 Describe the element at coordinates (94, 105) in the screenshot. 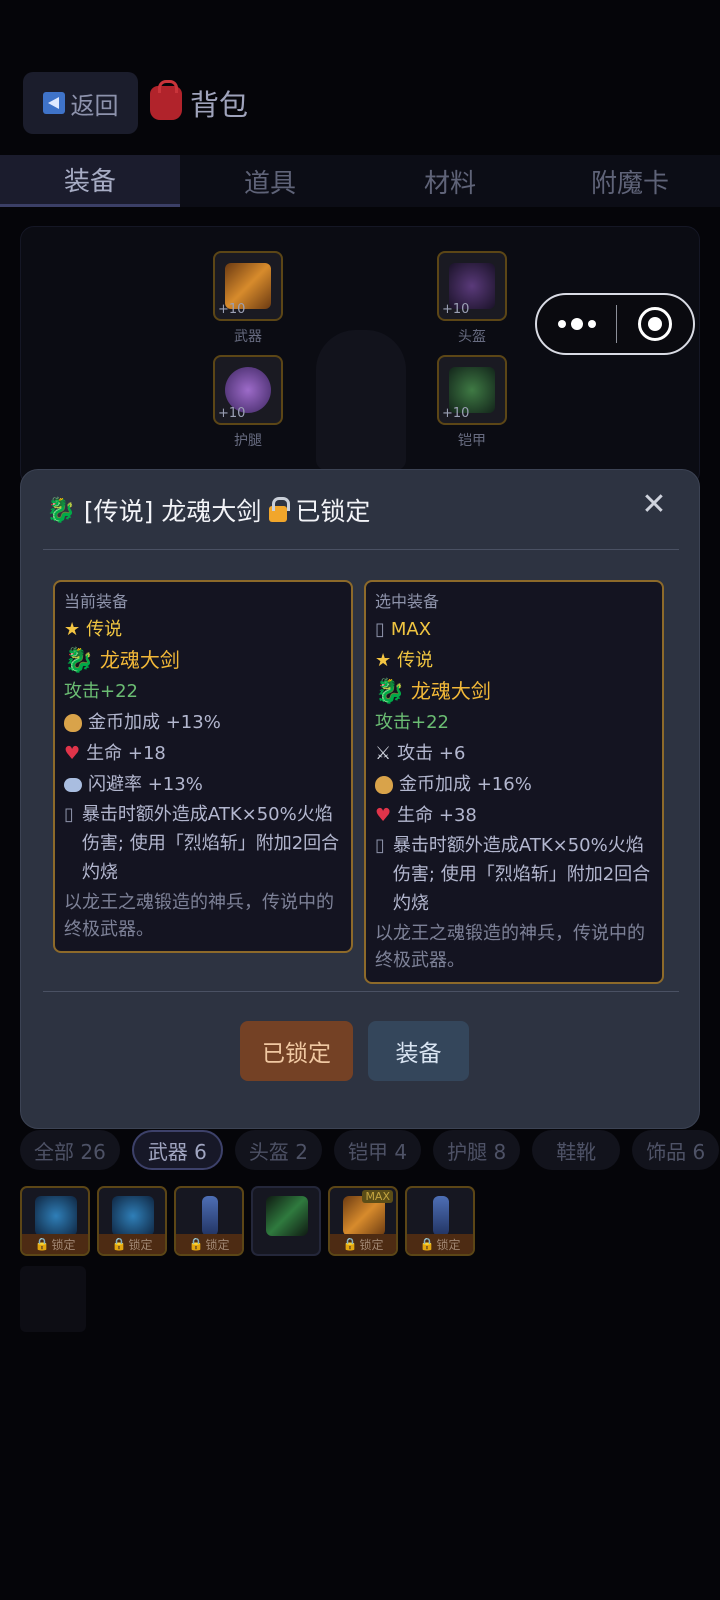

I see `back-button-label: 返回` at that location.